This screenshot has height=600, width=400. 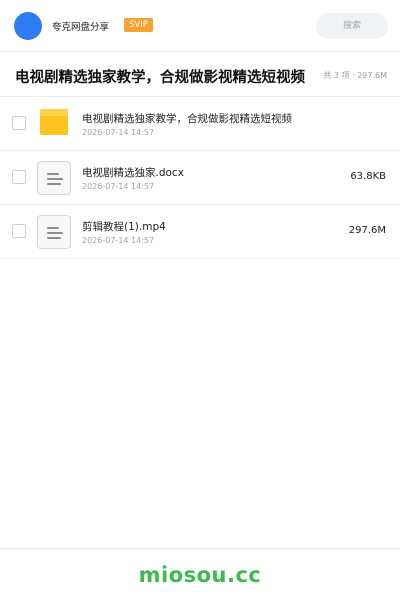 I want to click on file-name: 剪辑教程(1).mp4, so click(x=124, y=226).